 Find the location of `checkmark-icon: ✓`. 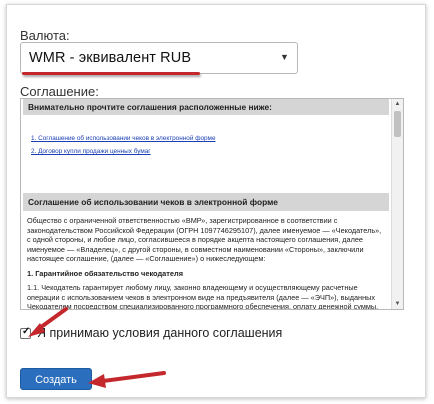

checkmark-icon: ✓ is located at coordinates (26, 331).